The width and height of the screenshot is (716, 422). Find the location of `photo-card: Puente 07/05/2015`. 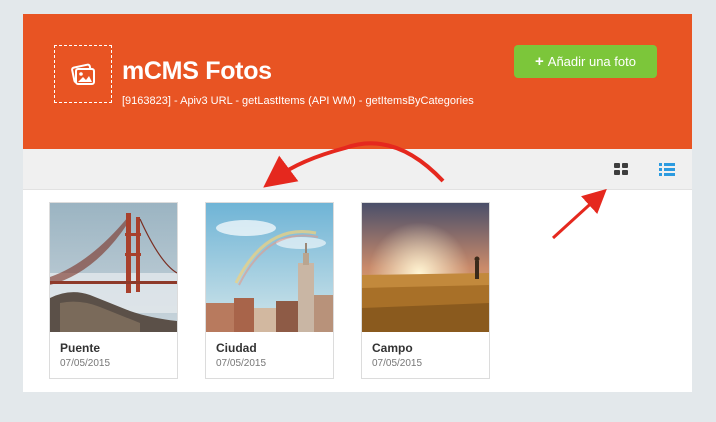

photo-card: Puente 07/05/2015 is located at coordinates (113, 290).